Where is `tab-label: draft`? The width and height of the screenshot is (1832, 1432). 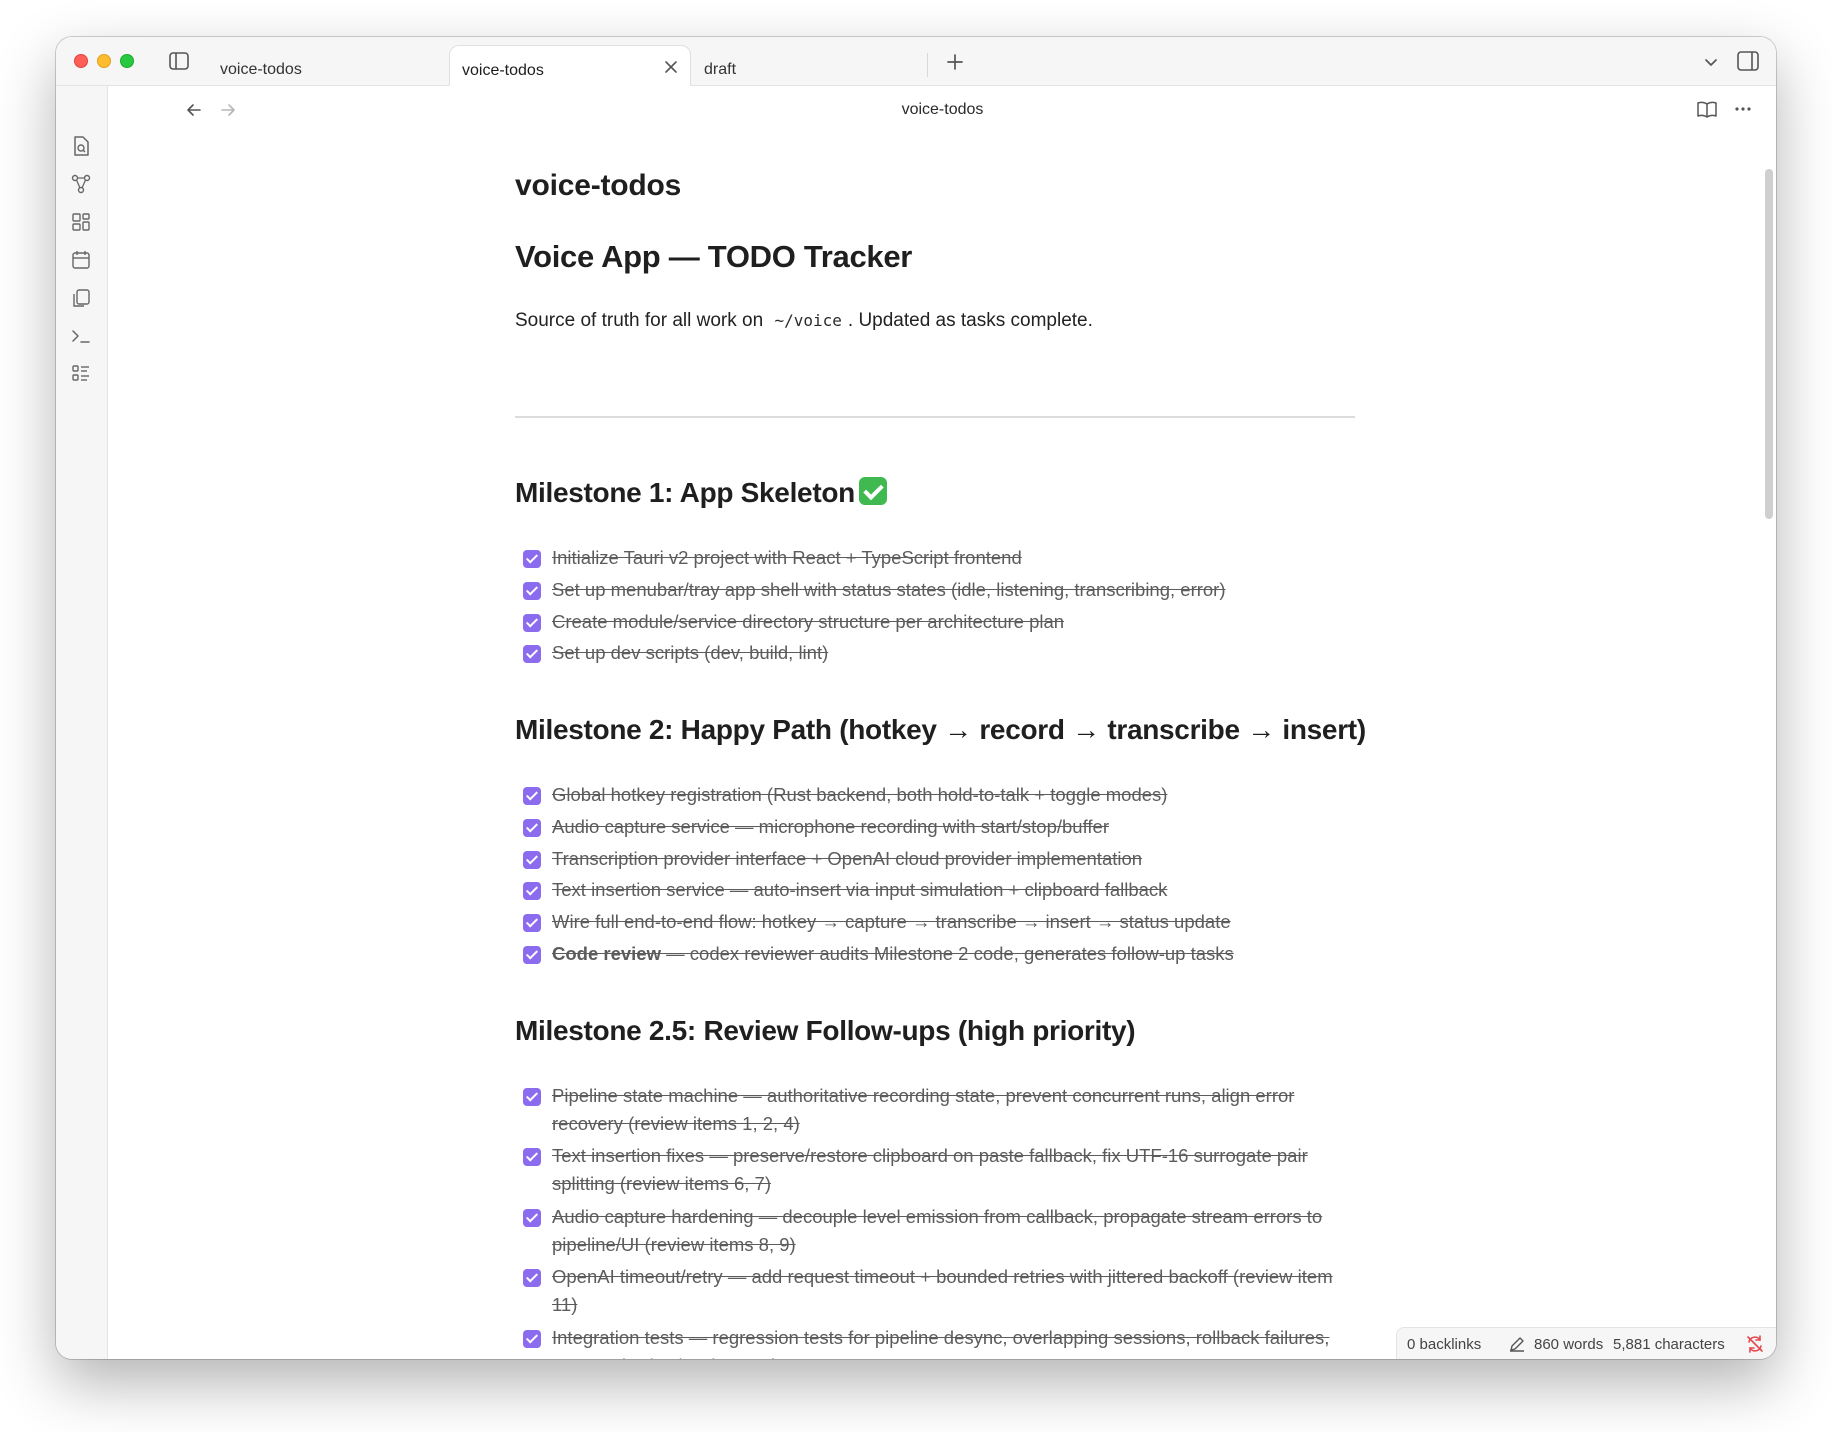
tab-label: draft is located at coordinates (720, 69).